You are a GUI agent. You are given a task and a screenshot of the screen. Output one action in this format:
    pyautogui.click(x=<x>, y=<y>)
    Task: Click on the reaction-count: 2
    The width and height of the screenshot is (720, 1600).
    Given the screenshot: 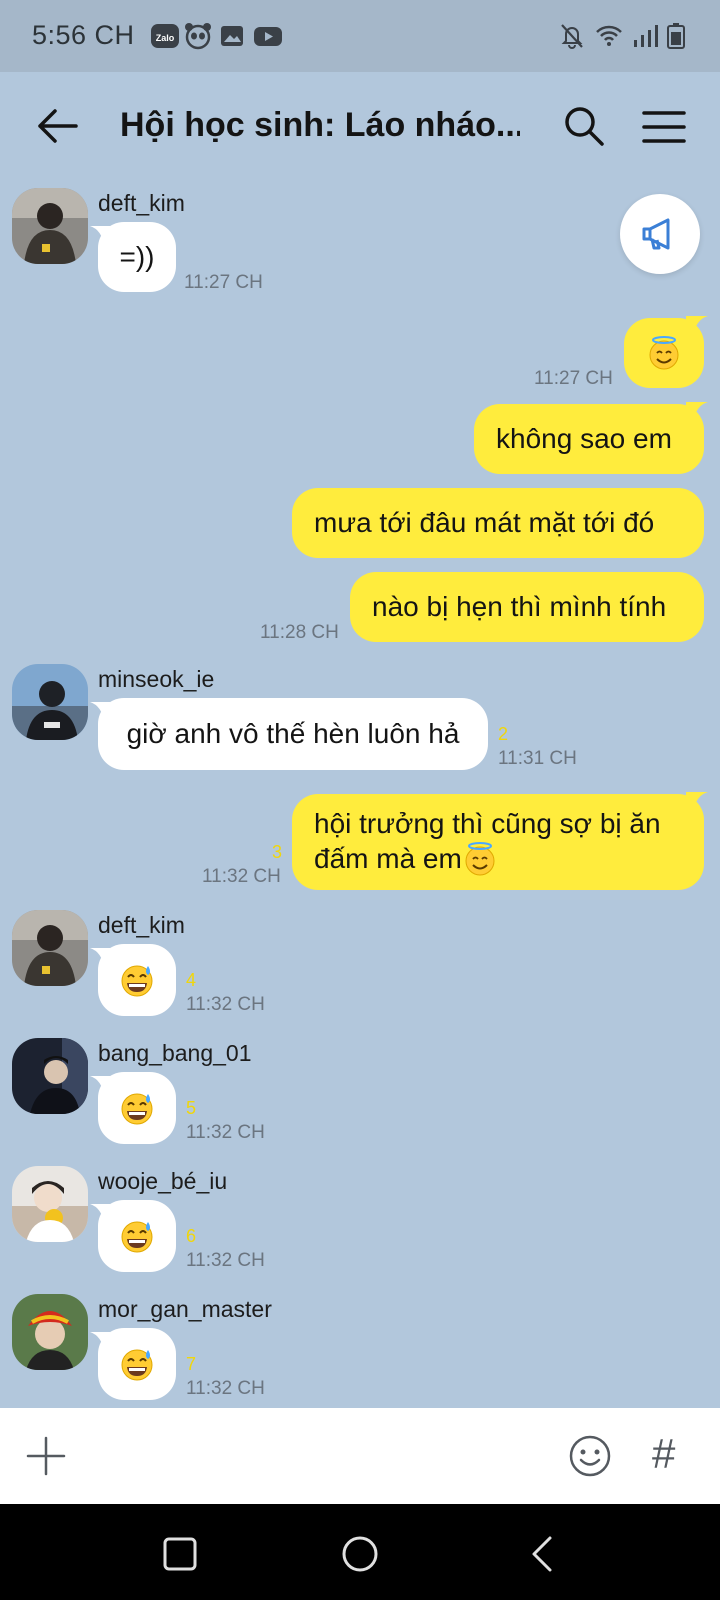 What is the action you would take?
    pyautogui.click(x=503, y=734)
    